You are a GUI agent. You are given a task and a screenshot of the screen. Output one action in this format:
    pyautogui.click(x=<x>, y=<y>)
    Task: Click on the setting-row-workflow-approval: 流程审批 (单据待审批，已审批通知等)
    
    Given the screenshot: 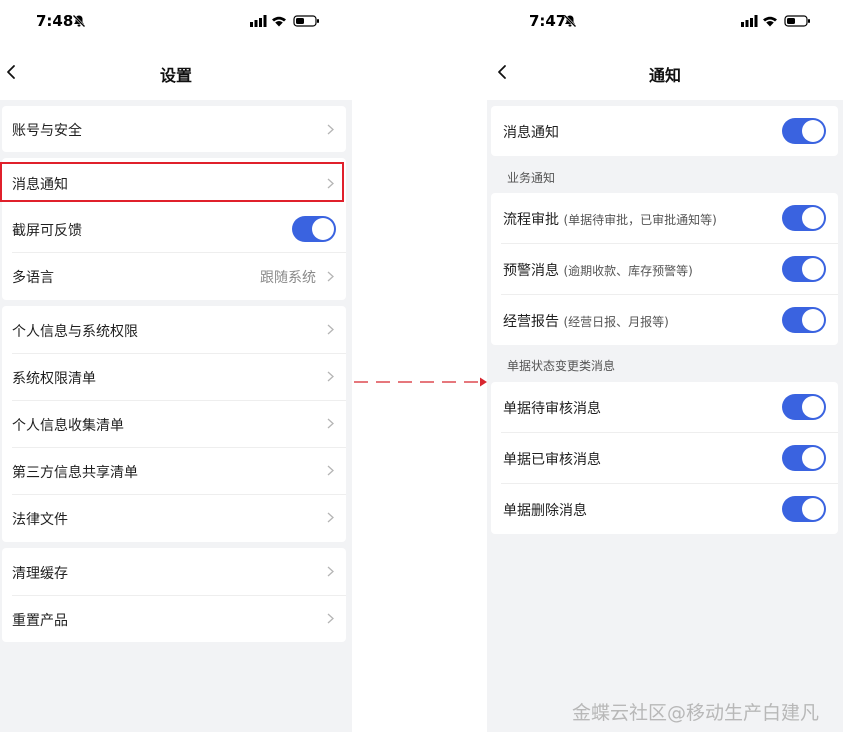 What is the action you would take?
    pyautogui.click(x=664, y=218)
    